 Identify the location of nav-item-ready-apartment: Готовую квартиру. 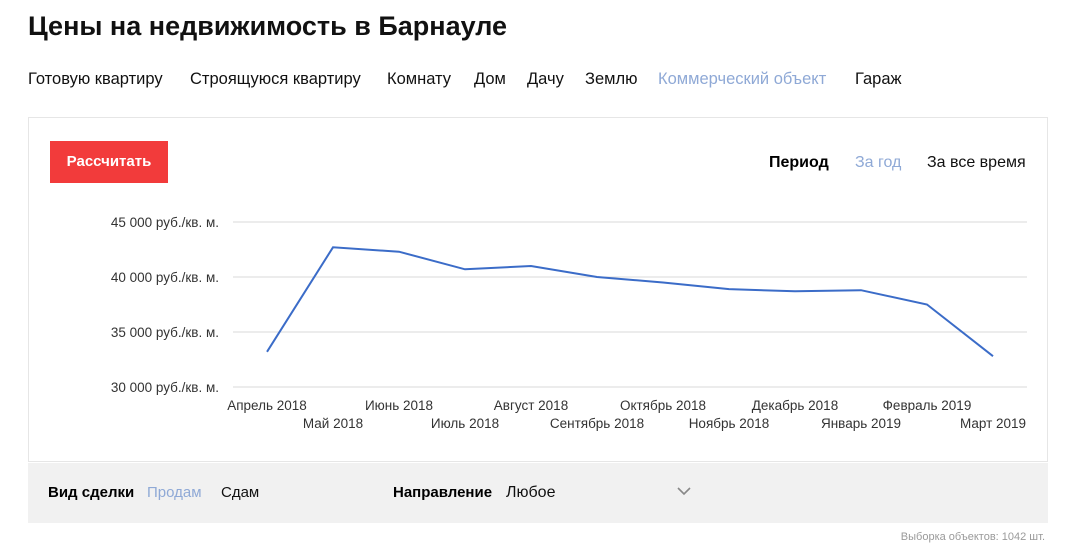
(95, 79).